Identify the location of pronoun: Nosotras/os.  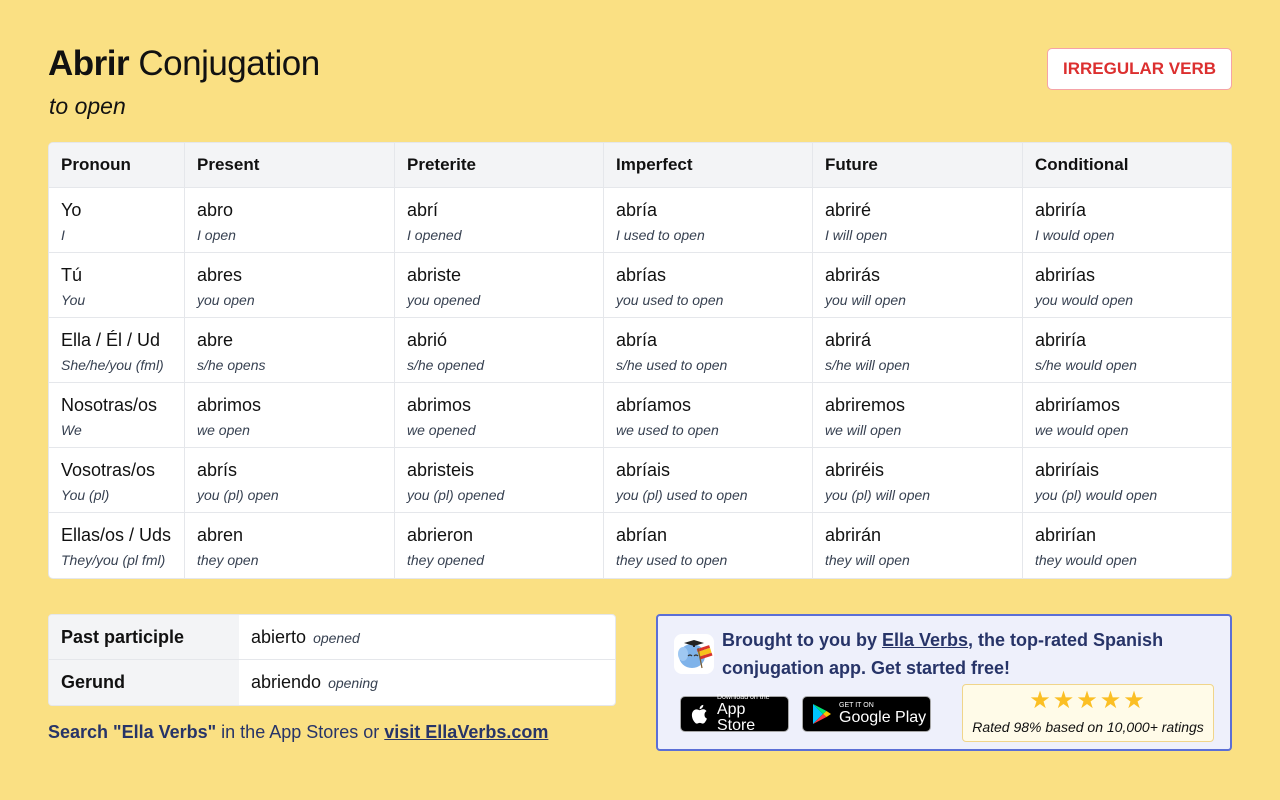
(109, 405).